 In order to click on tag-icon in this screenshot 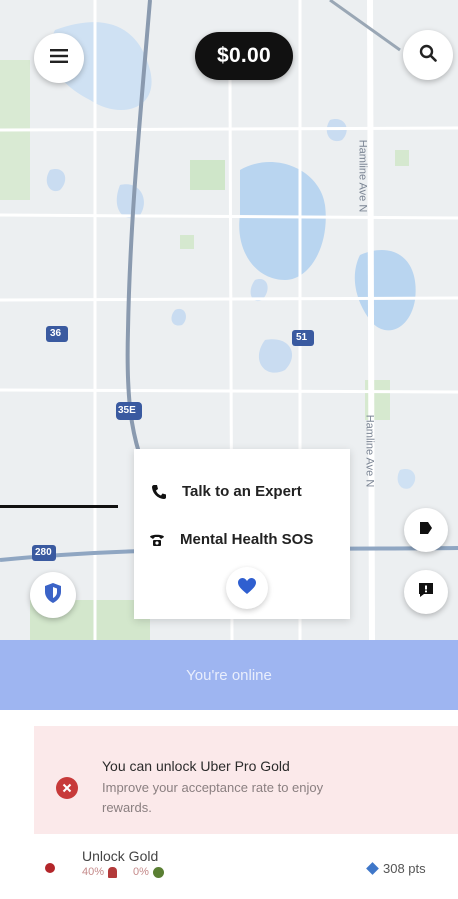, I will do `click(426, 530)`.